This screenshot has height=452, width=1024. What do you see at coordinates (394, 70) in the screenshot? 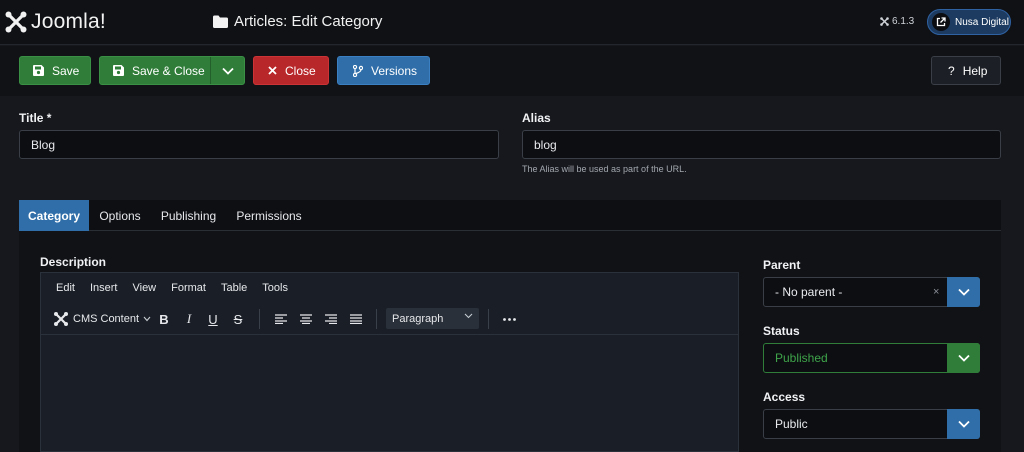
I see `versions-label: Versions` at bounding box center [394, 70].